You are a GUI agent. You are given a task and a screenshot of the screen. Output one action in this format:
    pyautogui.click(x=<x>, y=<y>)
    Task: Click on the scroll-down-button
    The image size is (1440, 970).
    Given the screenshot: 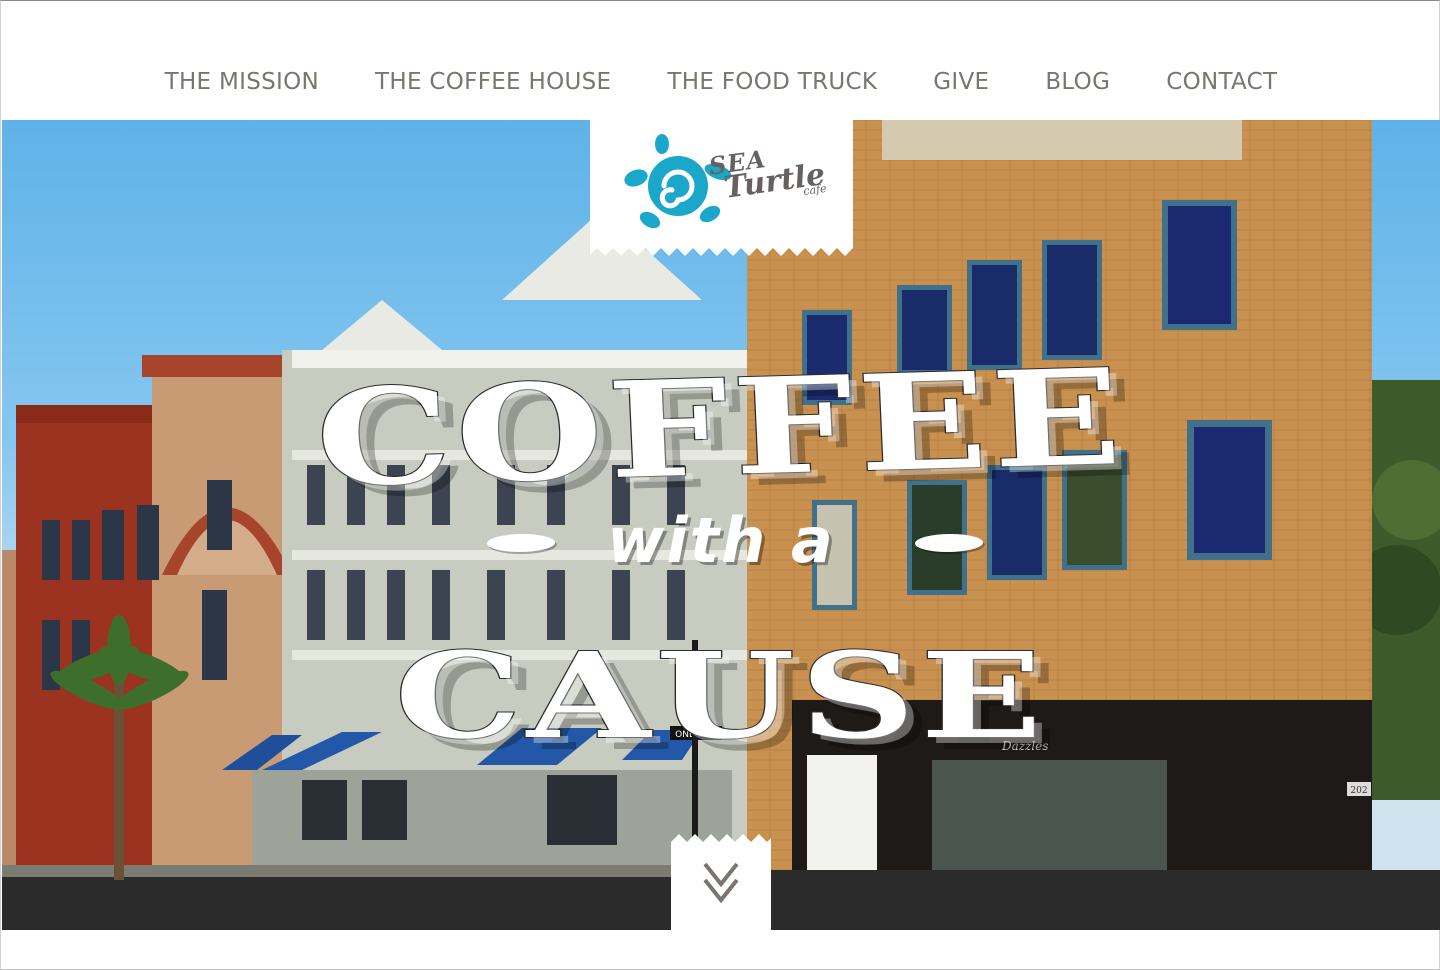 What is the action you would take?
    pyautogui.click(x=721, y=882)
    